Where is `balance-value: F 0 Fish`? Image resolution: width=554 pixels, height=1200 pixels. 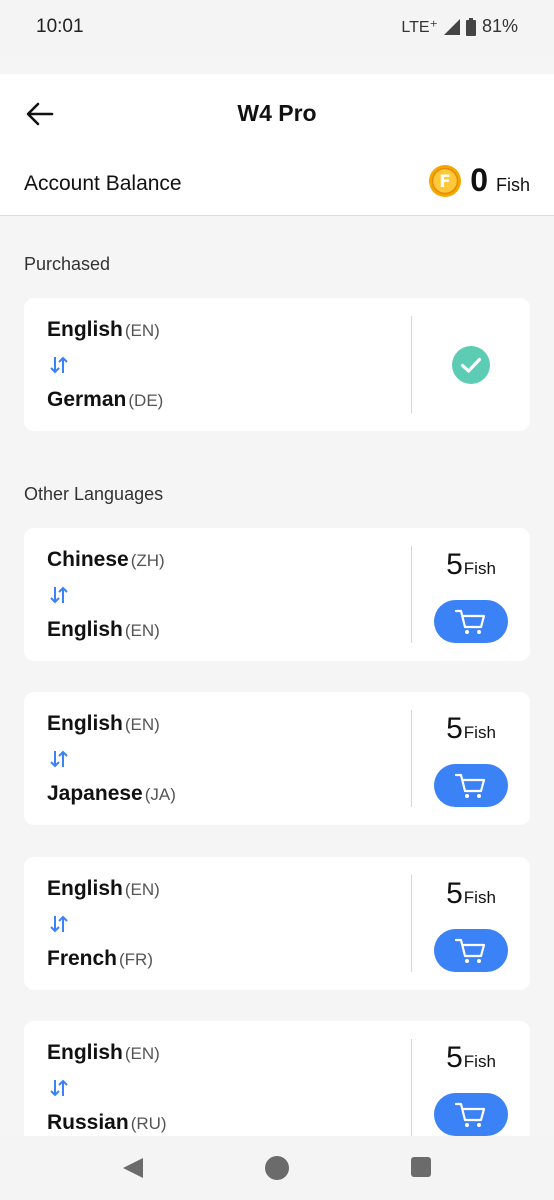
balance-value: F 0 Fish is located at coordinates (479, 180).